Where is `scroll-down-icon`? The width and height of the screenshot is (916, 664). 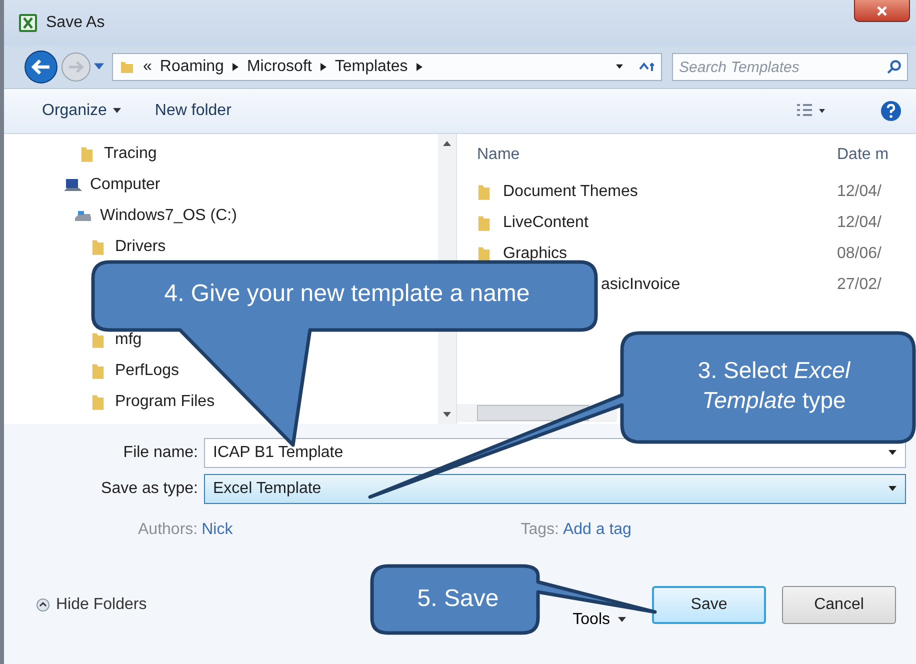
scroll-down-icon is located at coordinates (447, 415).